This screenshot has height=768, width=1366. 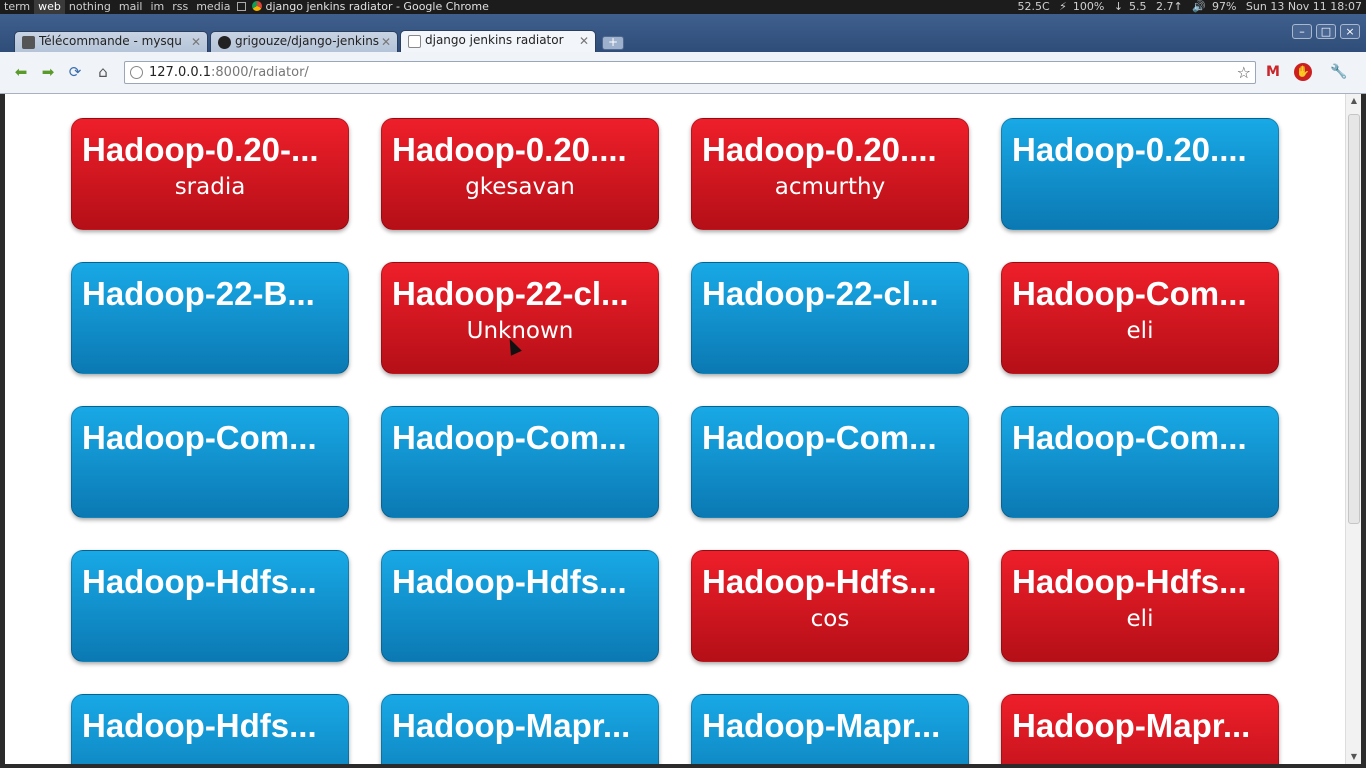 I want to click on workspace-web: web, so click(x=49, y=7).